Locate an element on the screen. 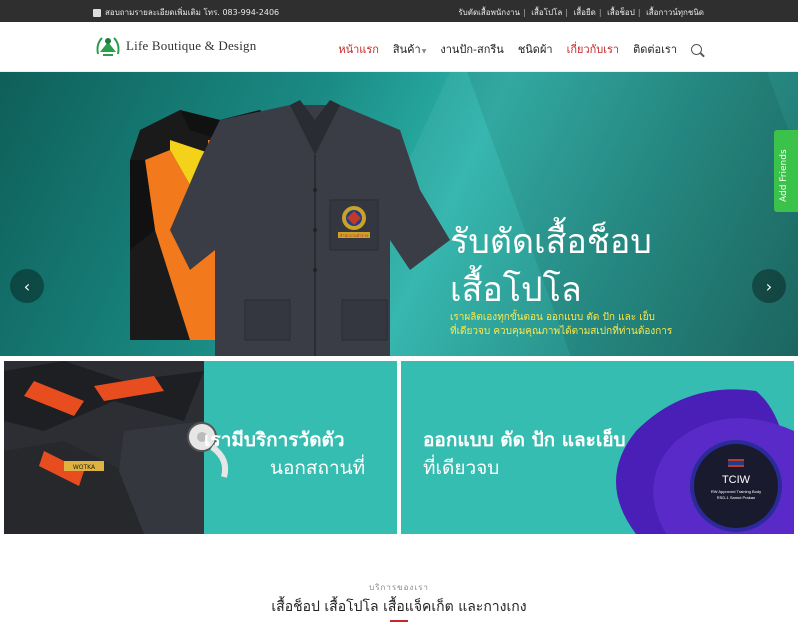 The width and height of the screenshot is (798, 630). panel-a-title: เรามีบริการวัดตัว is located at coordinates (274, 440).